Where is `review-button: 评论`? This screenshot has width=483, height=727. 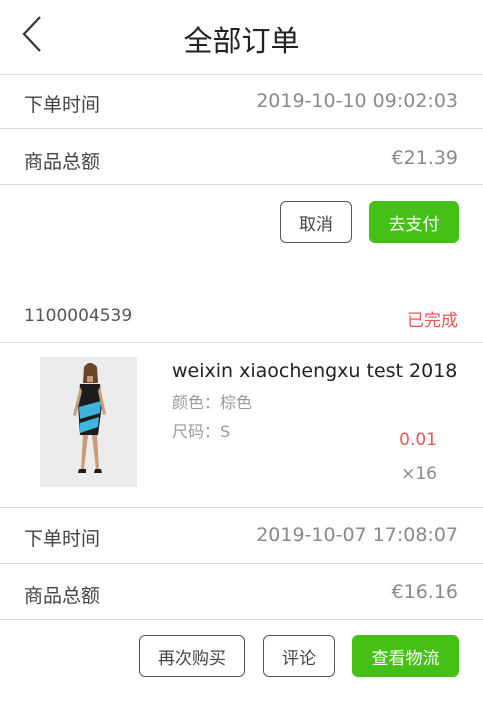 review-button: 评论 is located at coordinates (299, 656).